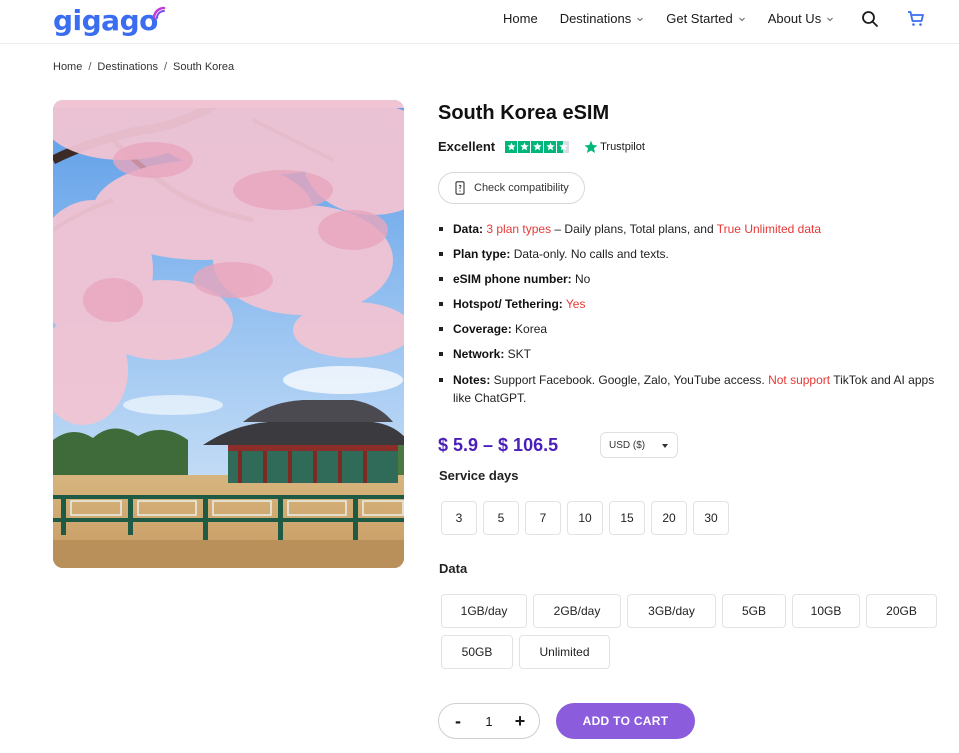 The height and width of the screenshot is (753, 959). Describe the element at coordinates (501, 518) in the screenshot. I see `service-day-option: 5` at that location.